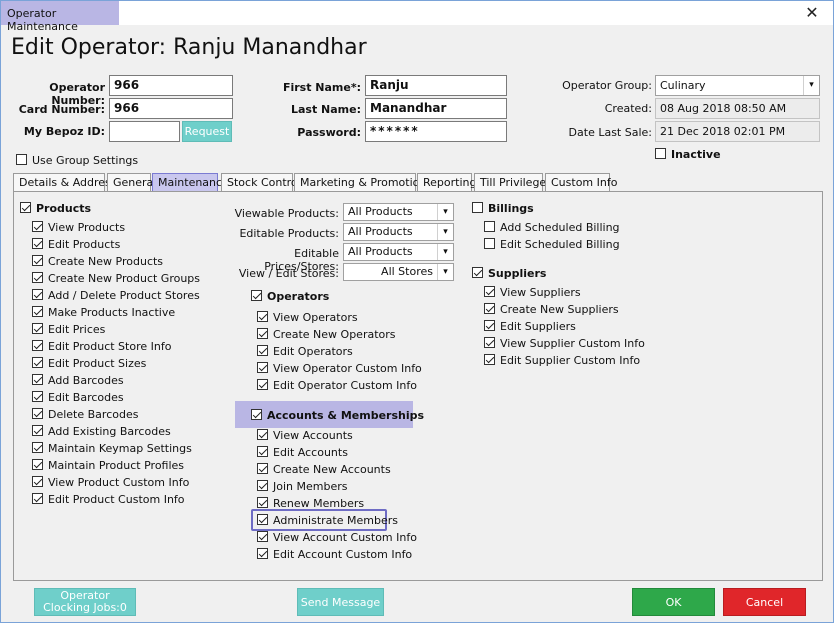  I want to click on perm-maintain-product-profiles: Maintain Product Profiles, so click(108, 465).